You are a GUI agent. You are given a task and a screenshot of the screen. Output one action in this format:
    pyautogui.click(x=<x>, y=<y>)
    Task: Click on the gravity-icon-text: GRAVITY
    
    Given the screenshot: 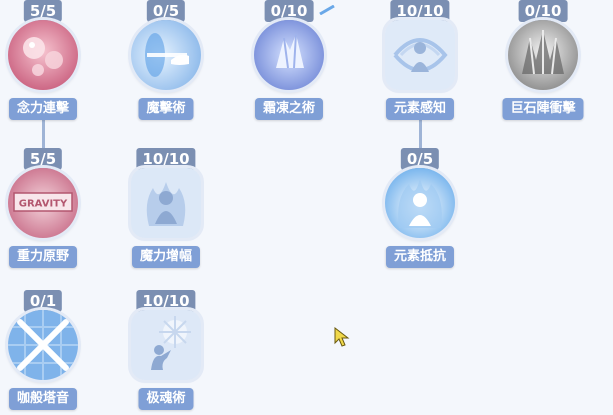 What is the action you would take?
    pyautogui.click(x=43, y=204)
    